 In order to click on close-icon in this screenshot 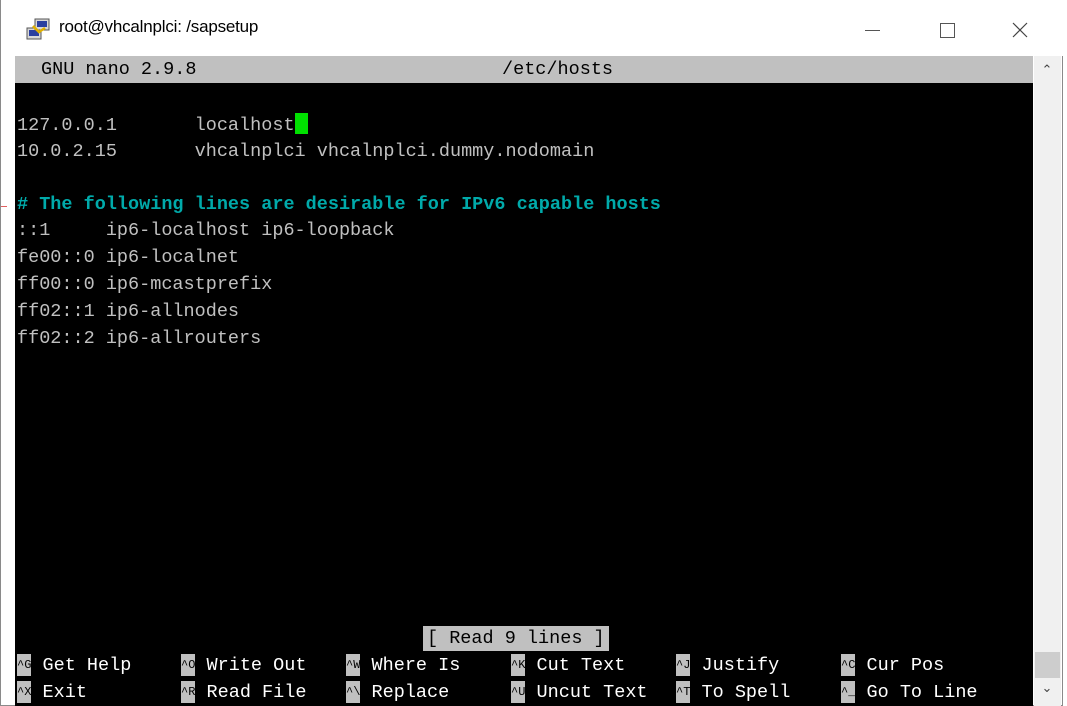, I will do `click(1020, 30)`.